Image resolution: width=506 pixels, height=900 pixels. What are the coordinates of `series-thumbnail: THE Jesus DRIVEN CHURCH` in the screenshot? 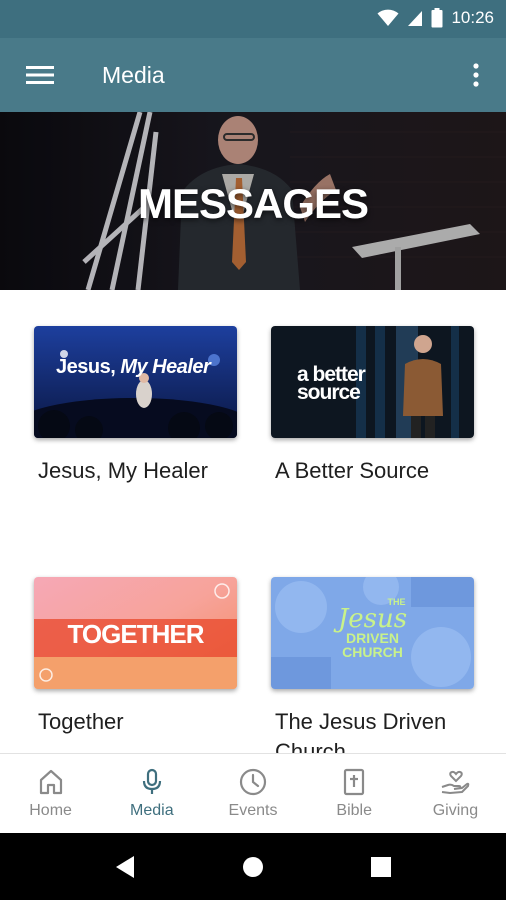 It's located at (372, 633).